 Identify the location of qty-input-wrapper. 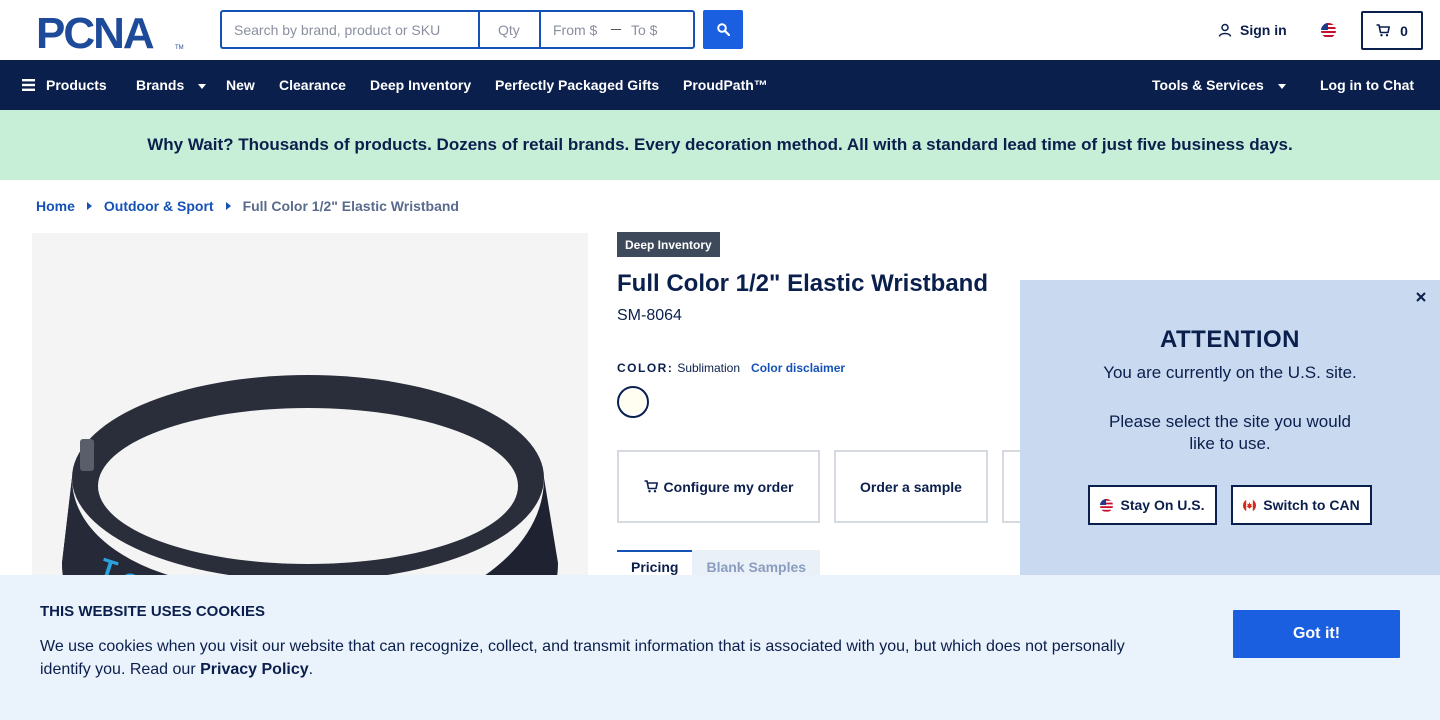
(509, 29).